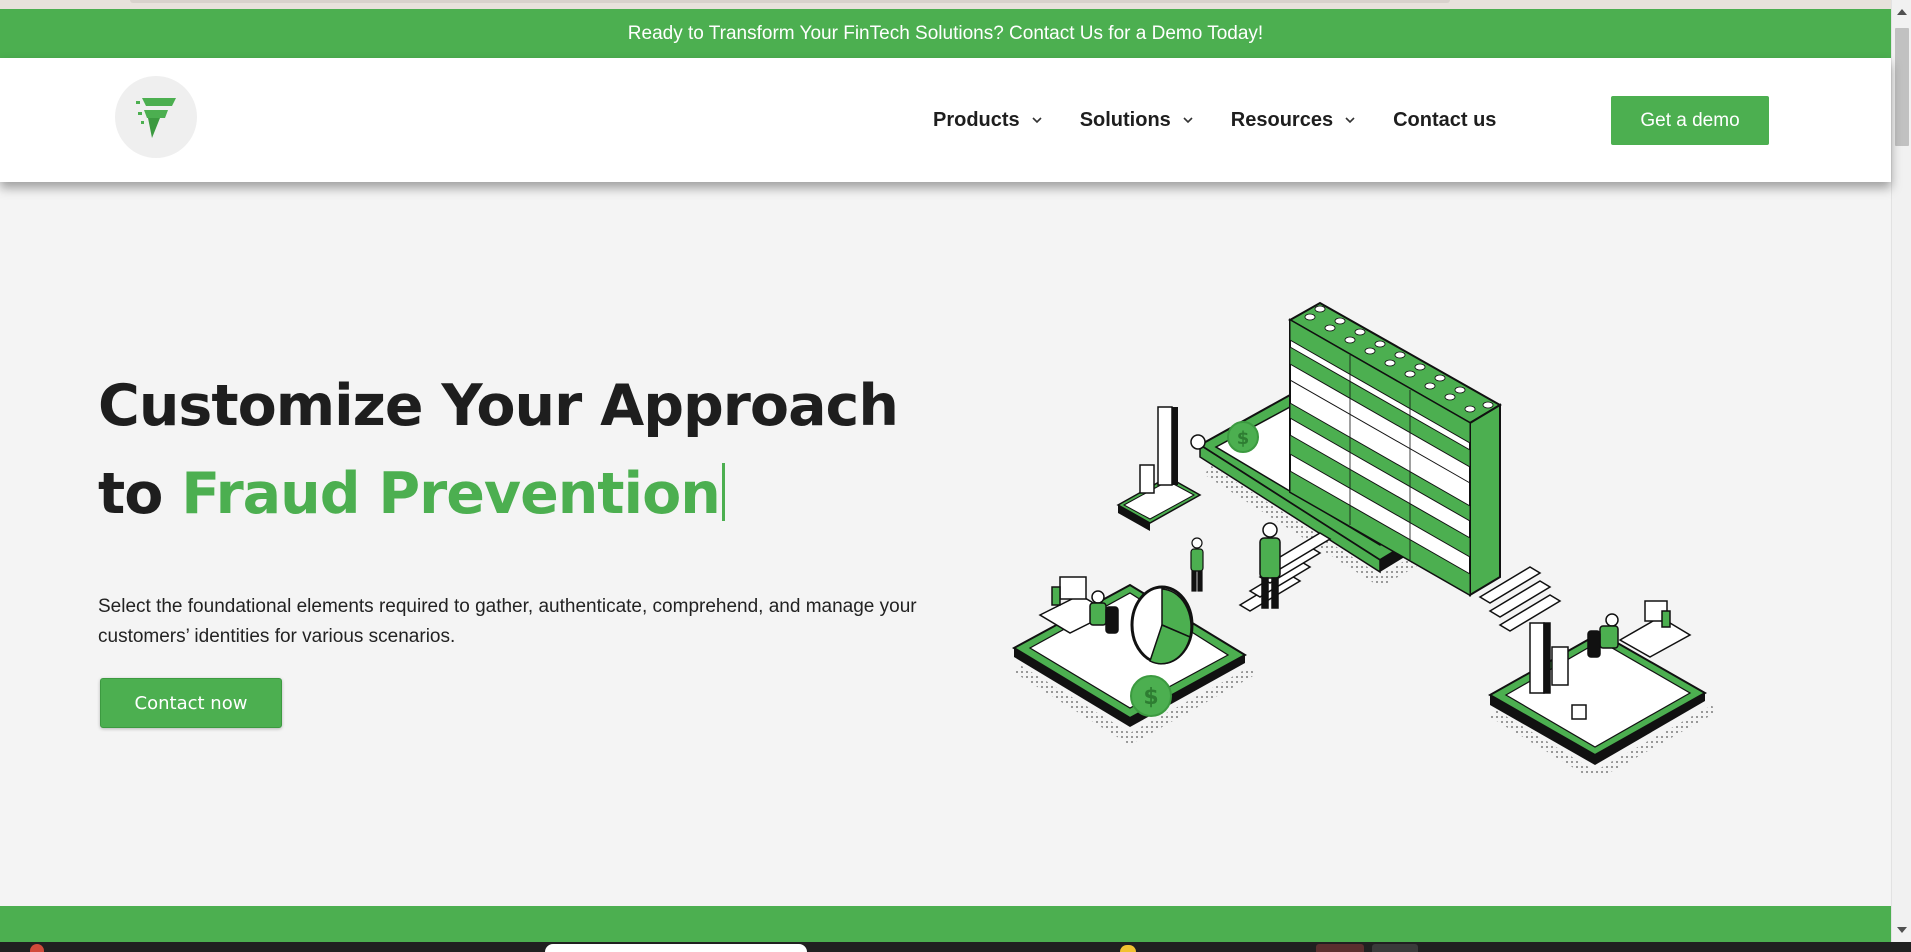  I want to click on typing-cursor, so click(723, 492).